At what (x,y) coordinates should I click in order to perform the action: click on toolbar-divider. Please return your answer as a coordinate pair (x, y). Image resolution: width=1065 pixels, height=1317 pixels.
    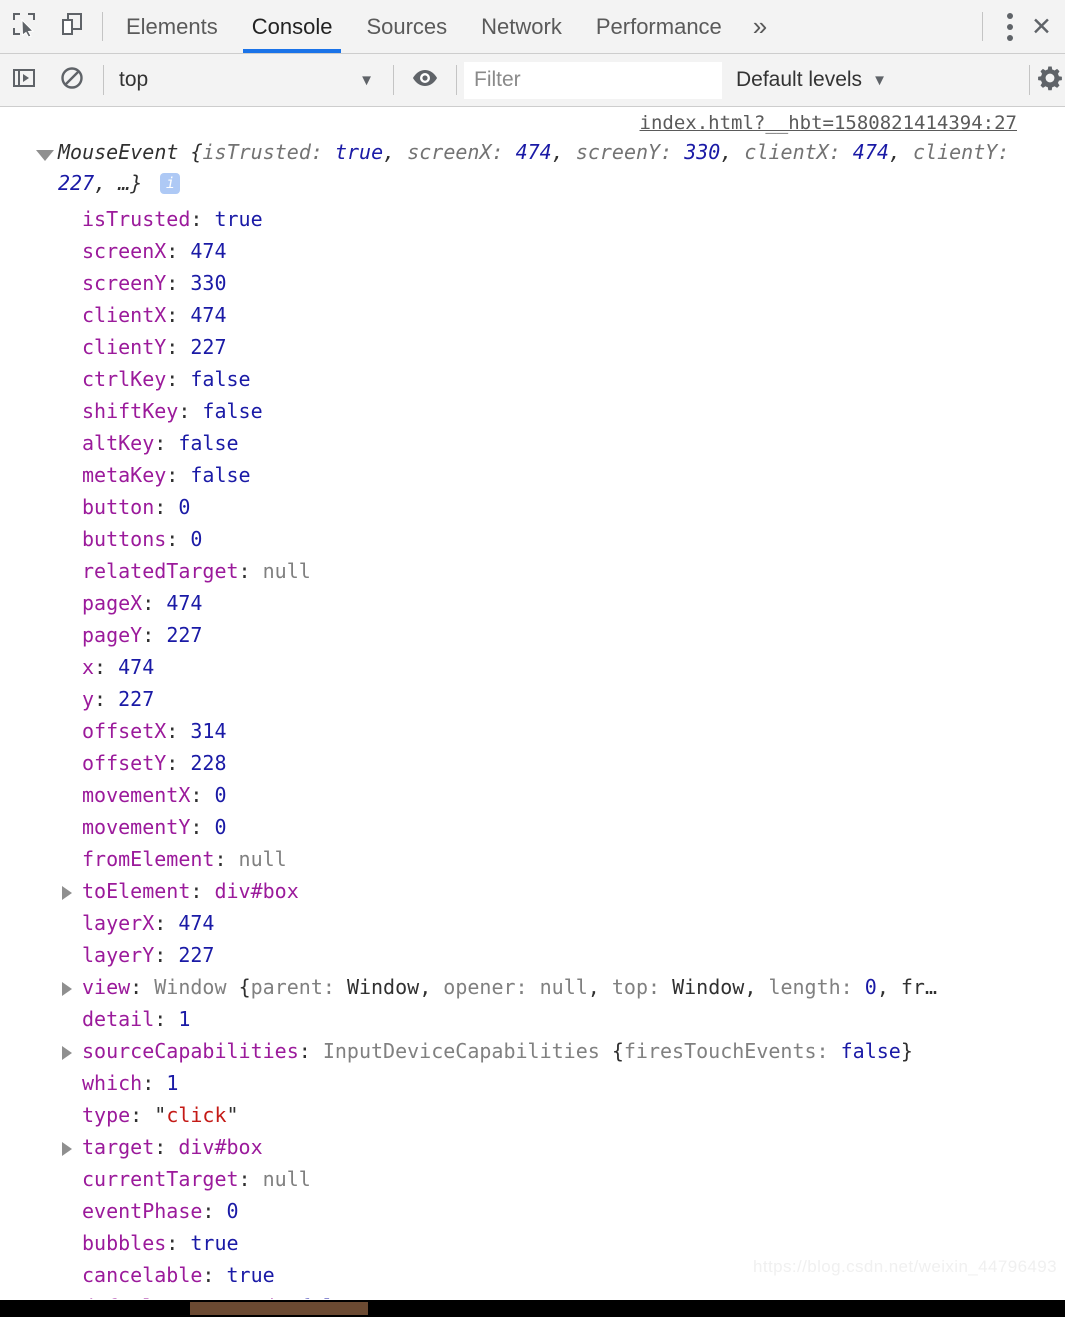
    Looking at the image, I should click on (102, 26).